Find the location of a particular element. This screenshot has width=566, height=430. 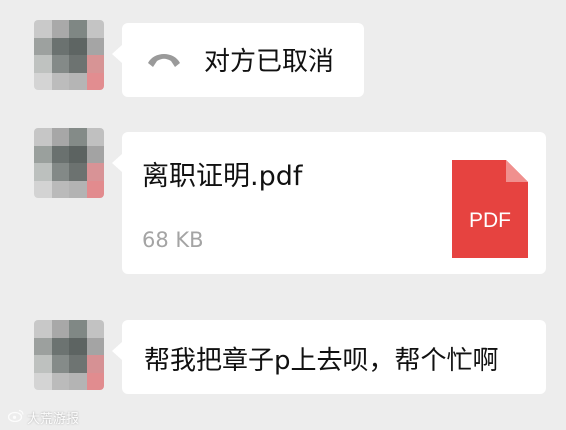

file-size: 68 KB is located at coordinates (173, 240).